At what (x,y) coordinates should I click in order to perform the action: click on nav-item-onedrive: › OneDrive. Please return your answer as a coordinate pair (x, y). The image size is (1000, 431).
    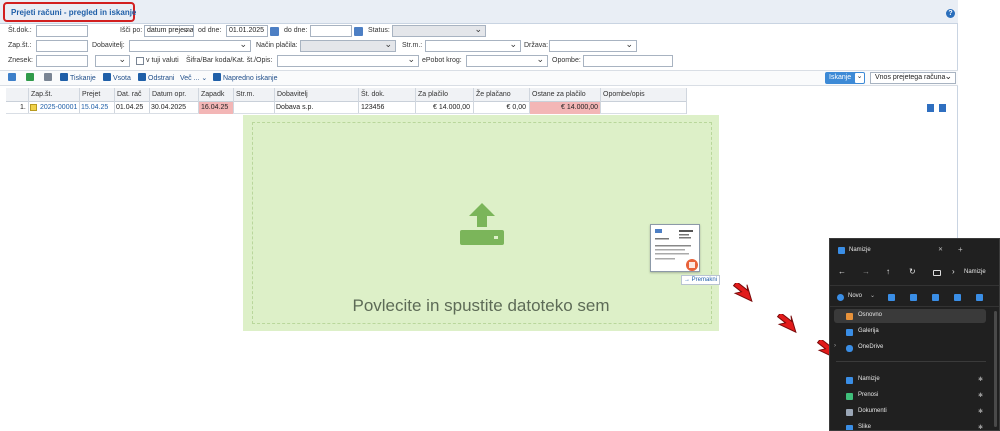
    Looking at the image, I should click on (910, 348).